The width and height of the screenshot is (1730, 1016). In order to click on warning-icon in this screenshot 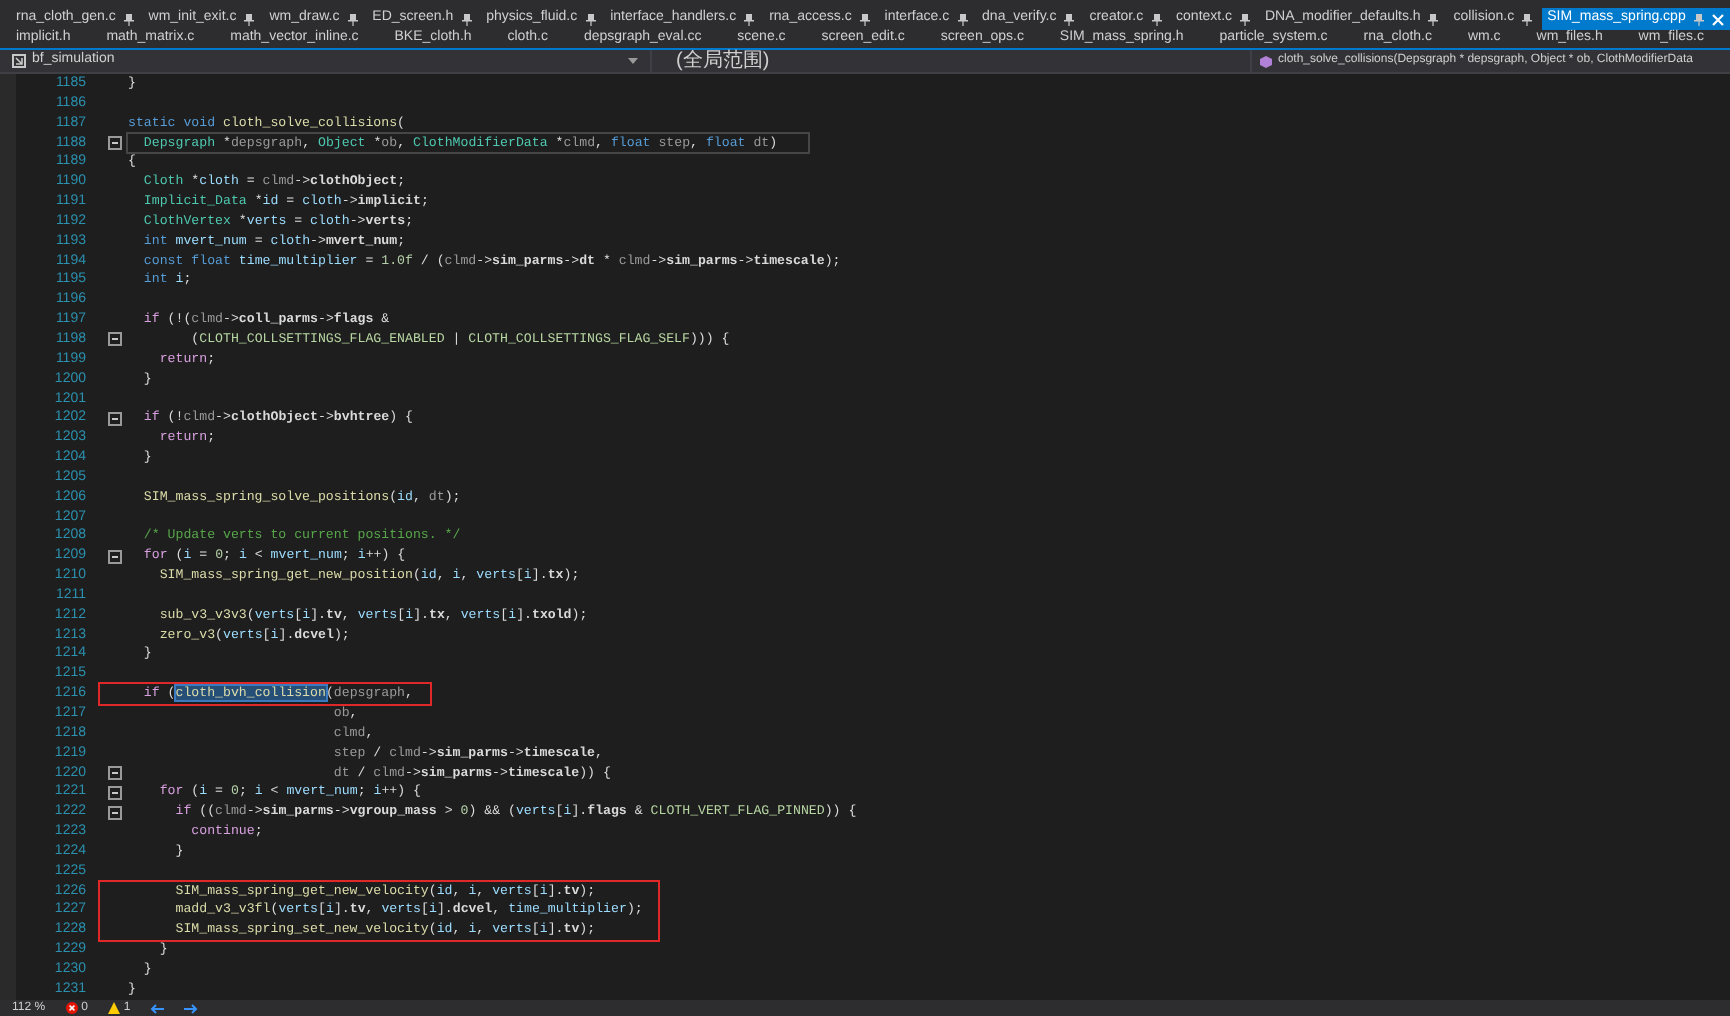, I will do `click(113, 1008)`.